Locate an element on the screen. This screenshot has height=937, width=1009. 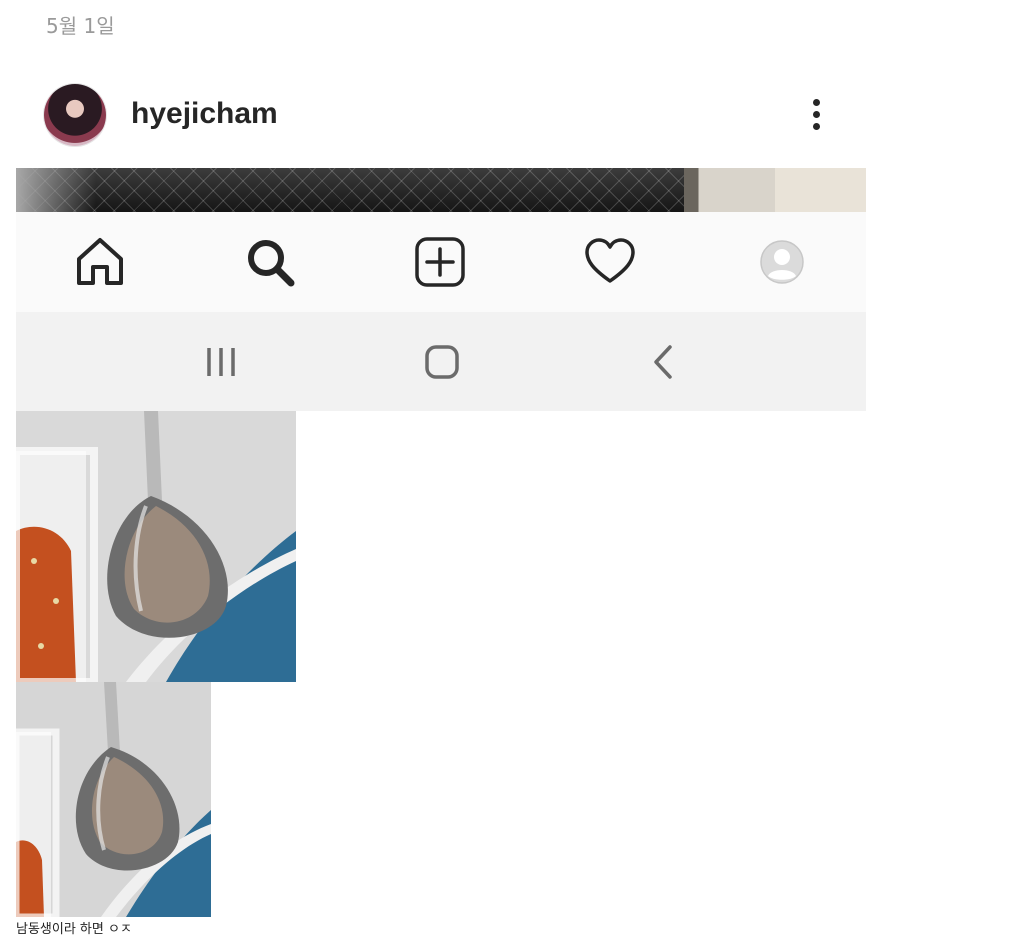
spoon-reflection-photo-small is located at coordinates (113, 799).